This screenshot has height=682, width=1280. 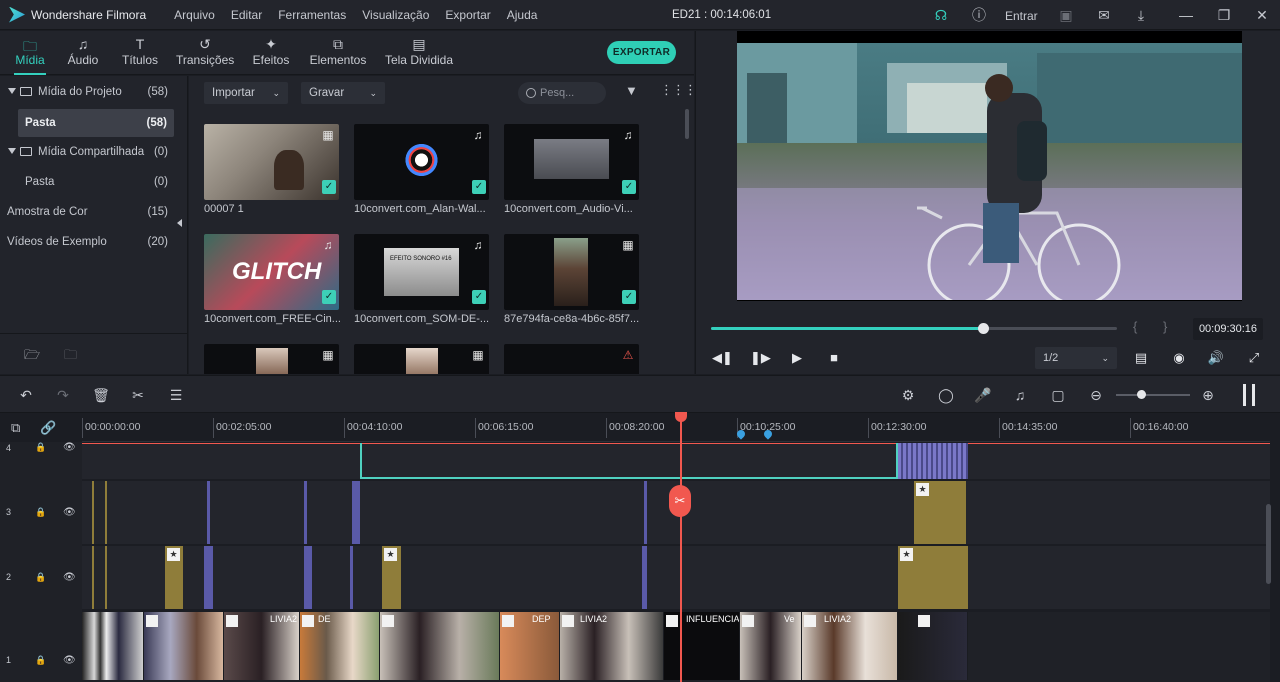 What do you see at coordinates (914, 328) in the screenshot?
I see `playback-progress` at bounding box center [914, 328].